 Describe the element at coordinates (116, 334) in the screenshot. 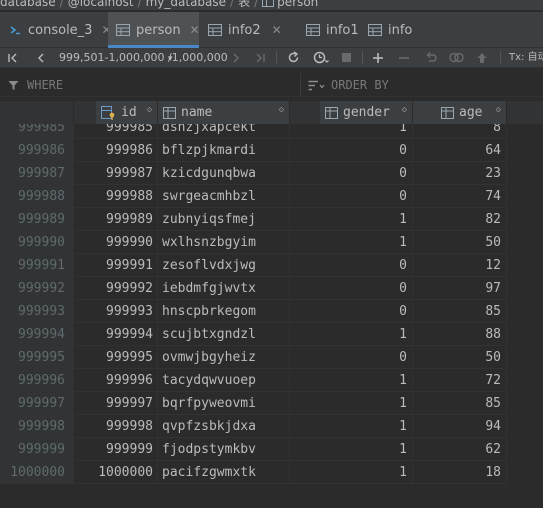

I see `cell-id: 999994` at that location.